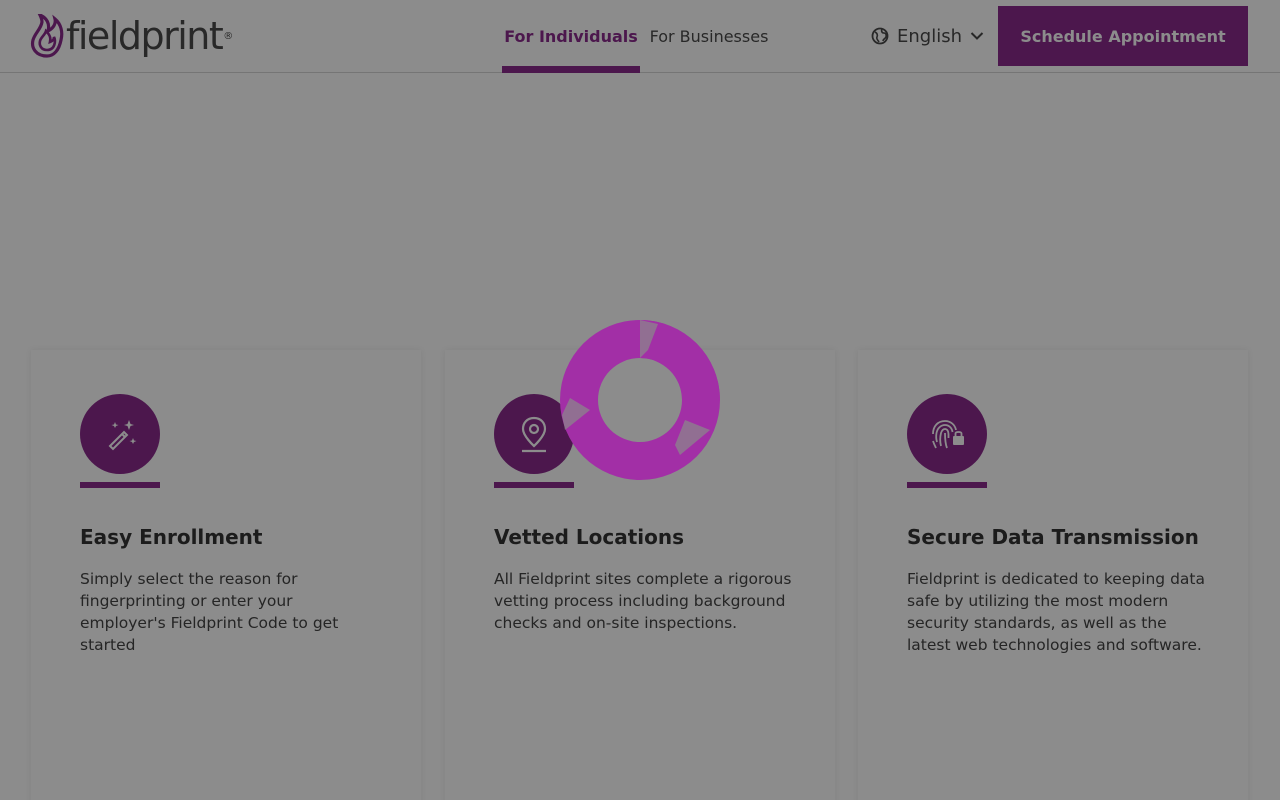 Image resolution: width=1280 pixels, height=800 pixels. What do you see at coordinates (640, 400) in the screenshot?
I see `loading-spinner-icon` at bounding box center [640, 400].